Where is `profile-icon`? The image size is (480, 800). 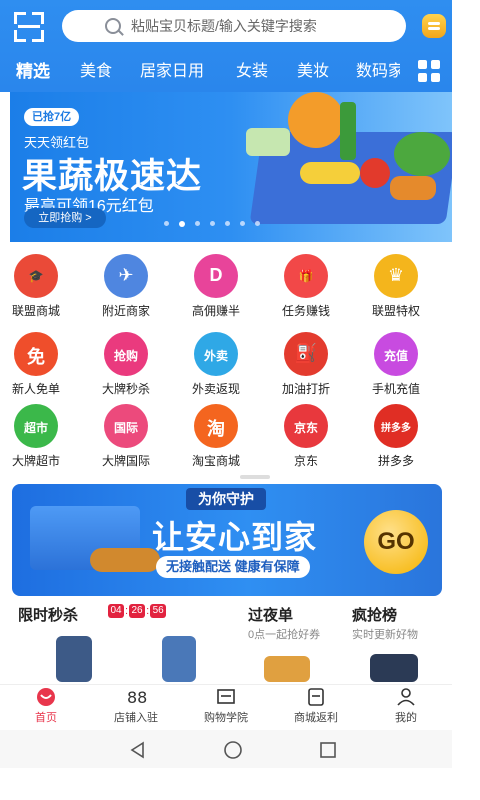
profile-icon is located at coordinates (406, 697).